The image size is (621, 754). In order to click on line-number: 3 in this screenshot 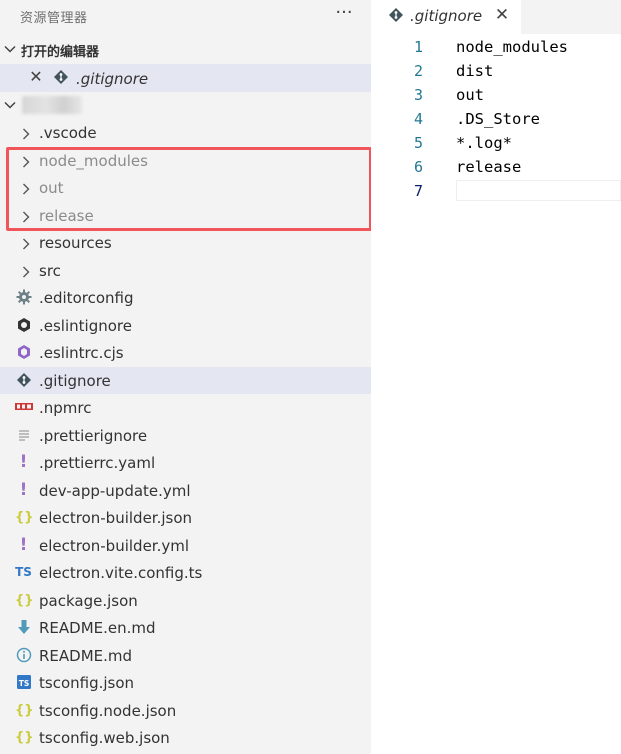, I will do `click(418, 95)`.